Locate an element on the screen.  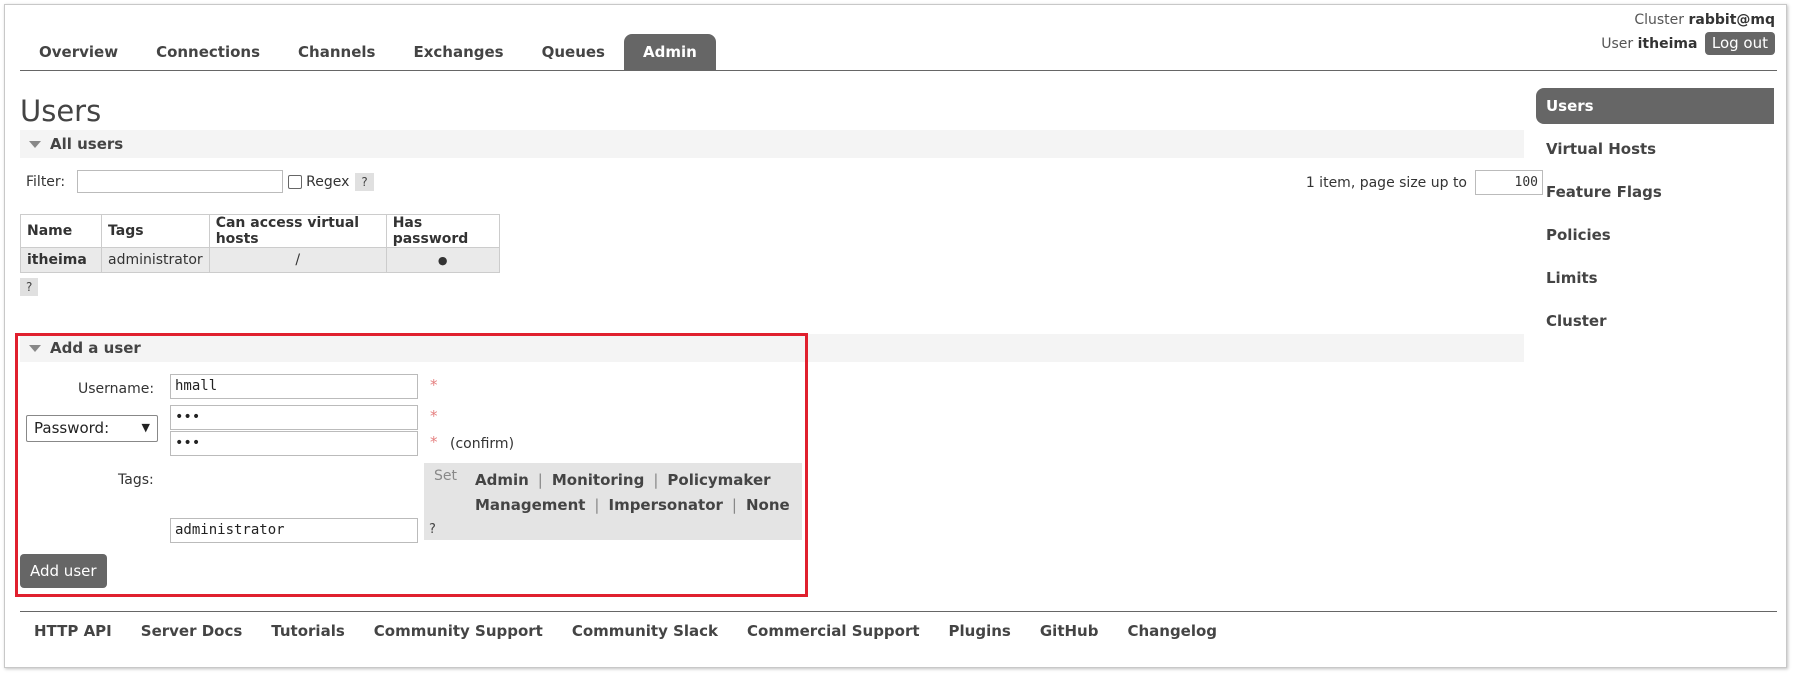
footer-link-http-api: HTTP API is located at coordinates (73, 631).